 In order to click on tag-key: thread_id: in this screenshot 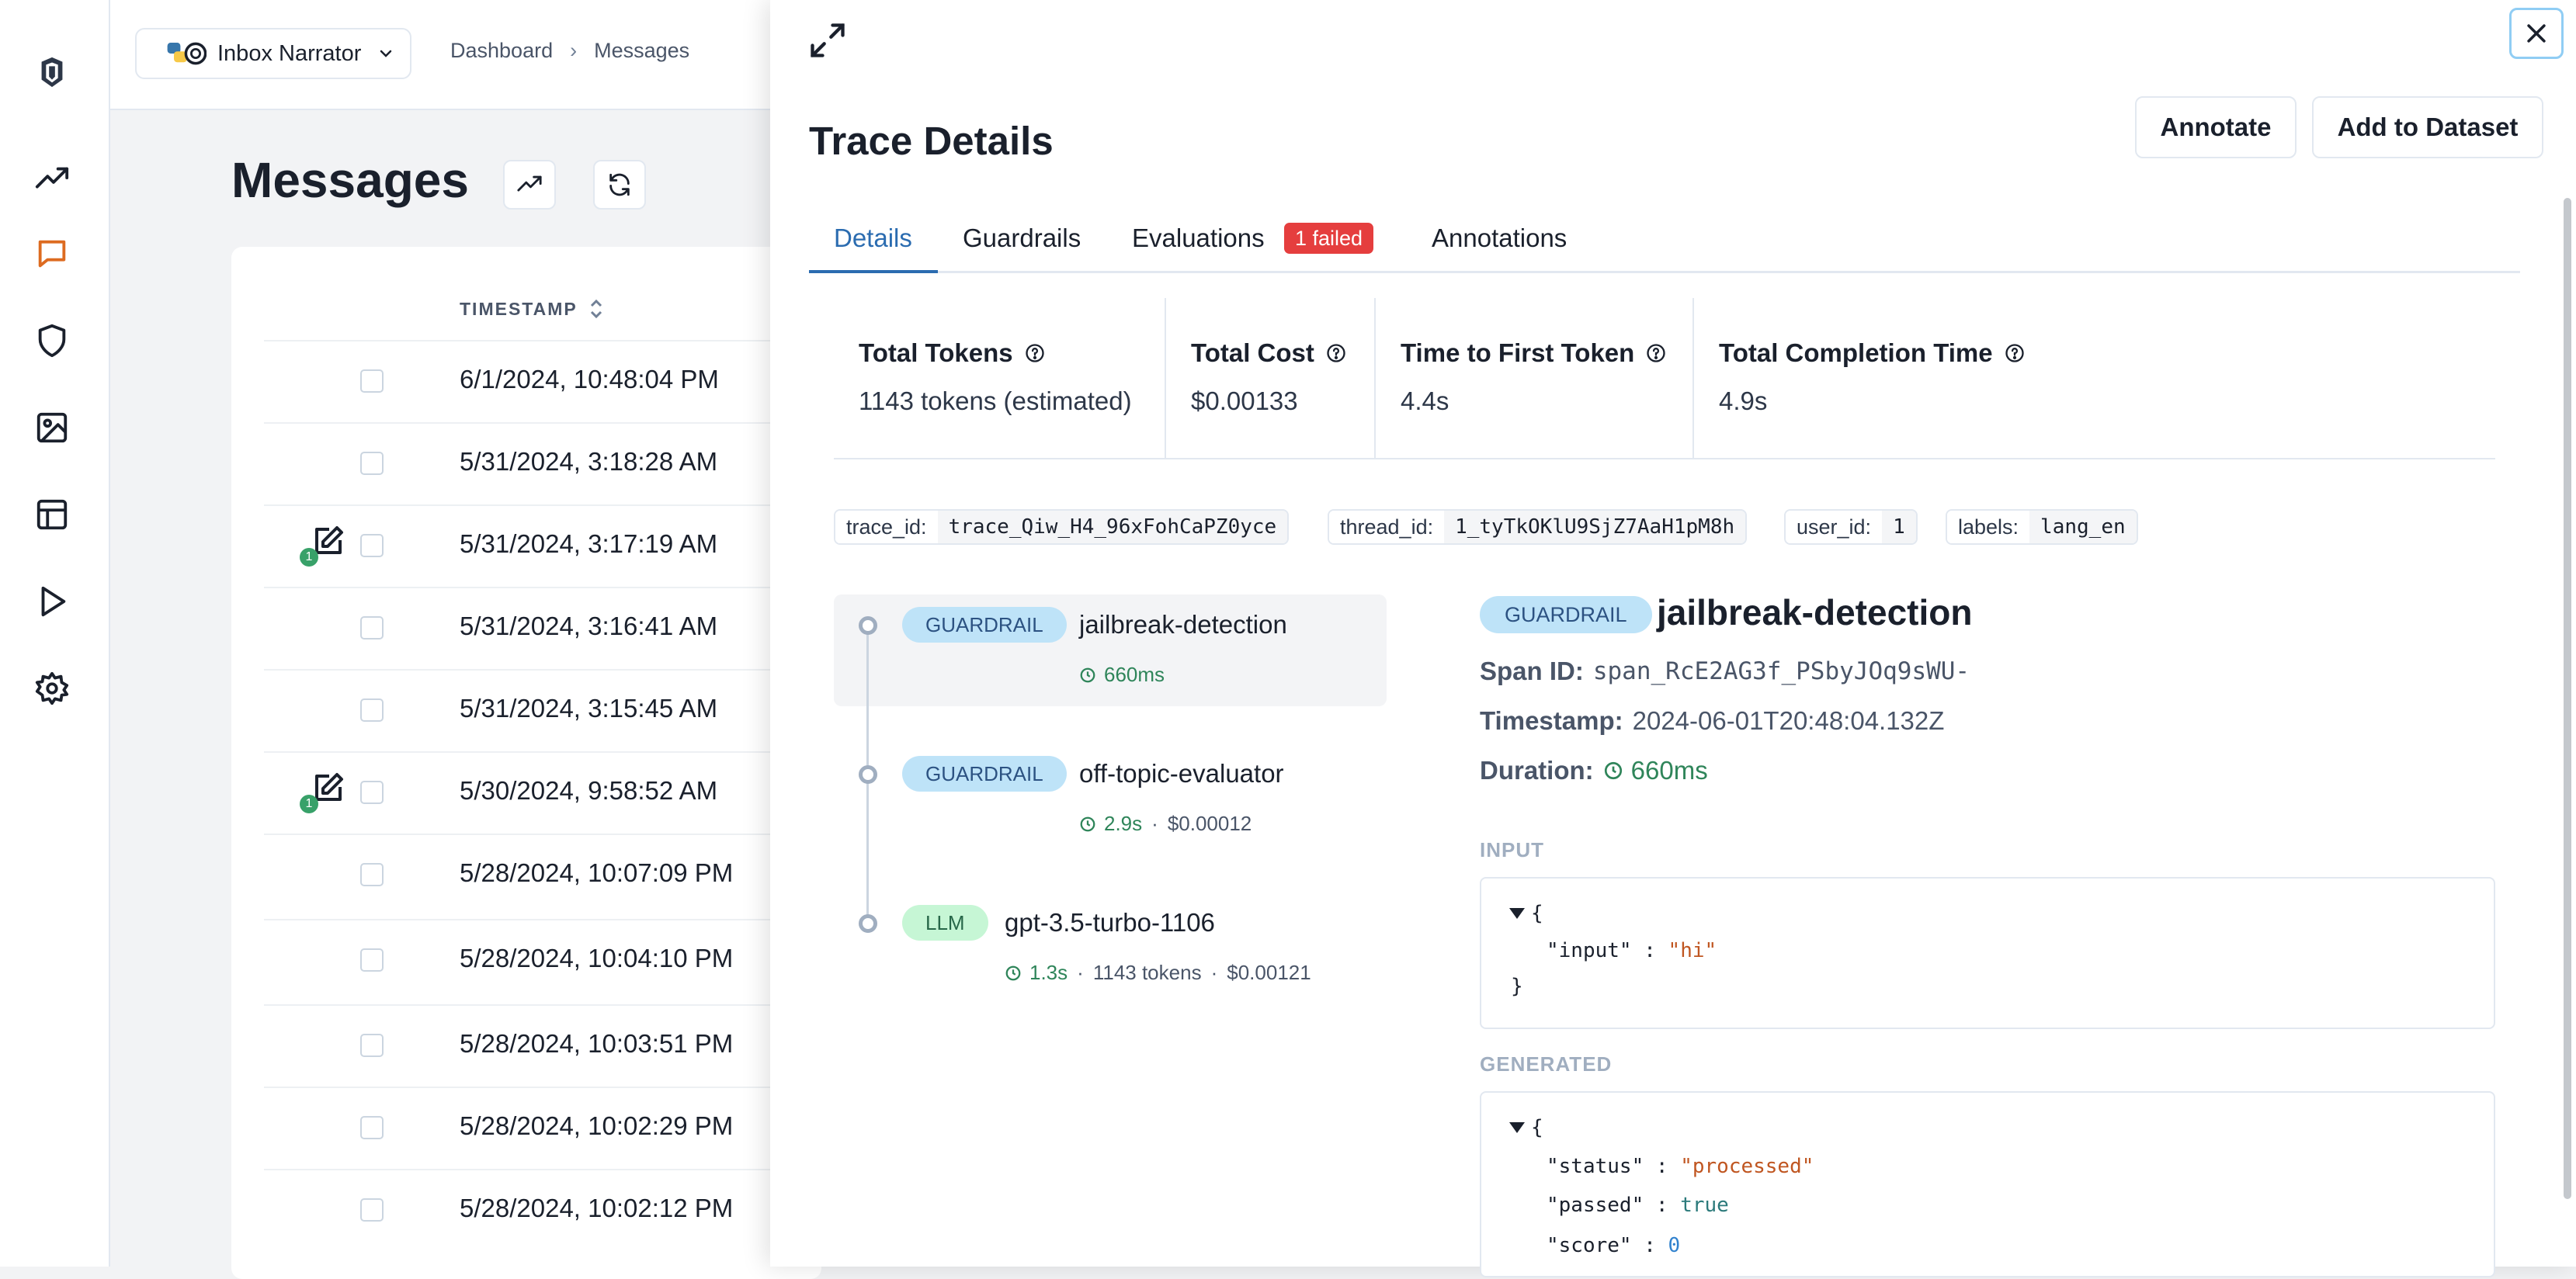, I will do `click(1387, 527)`.